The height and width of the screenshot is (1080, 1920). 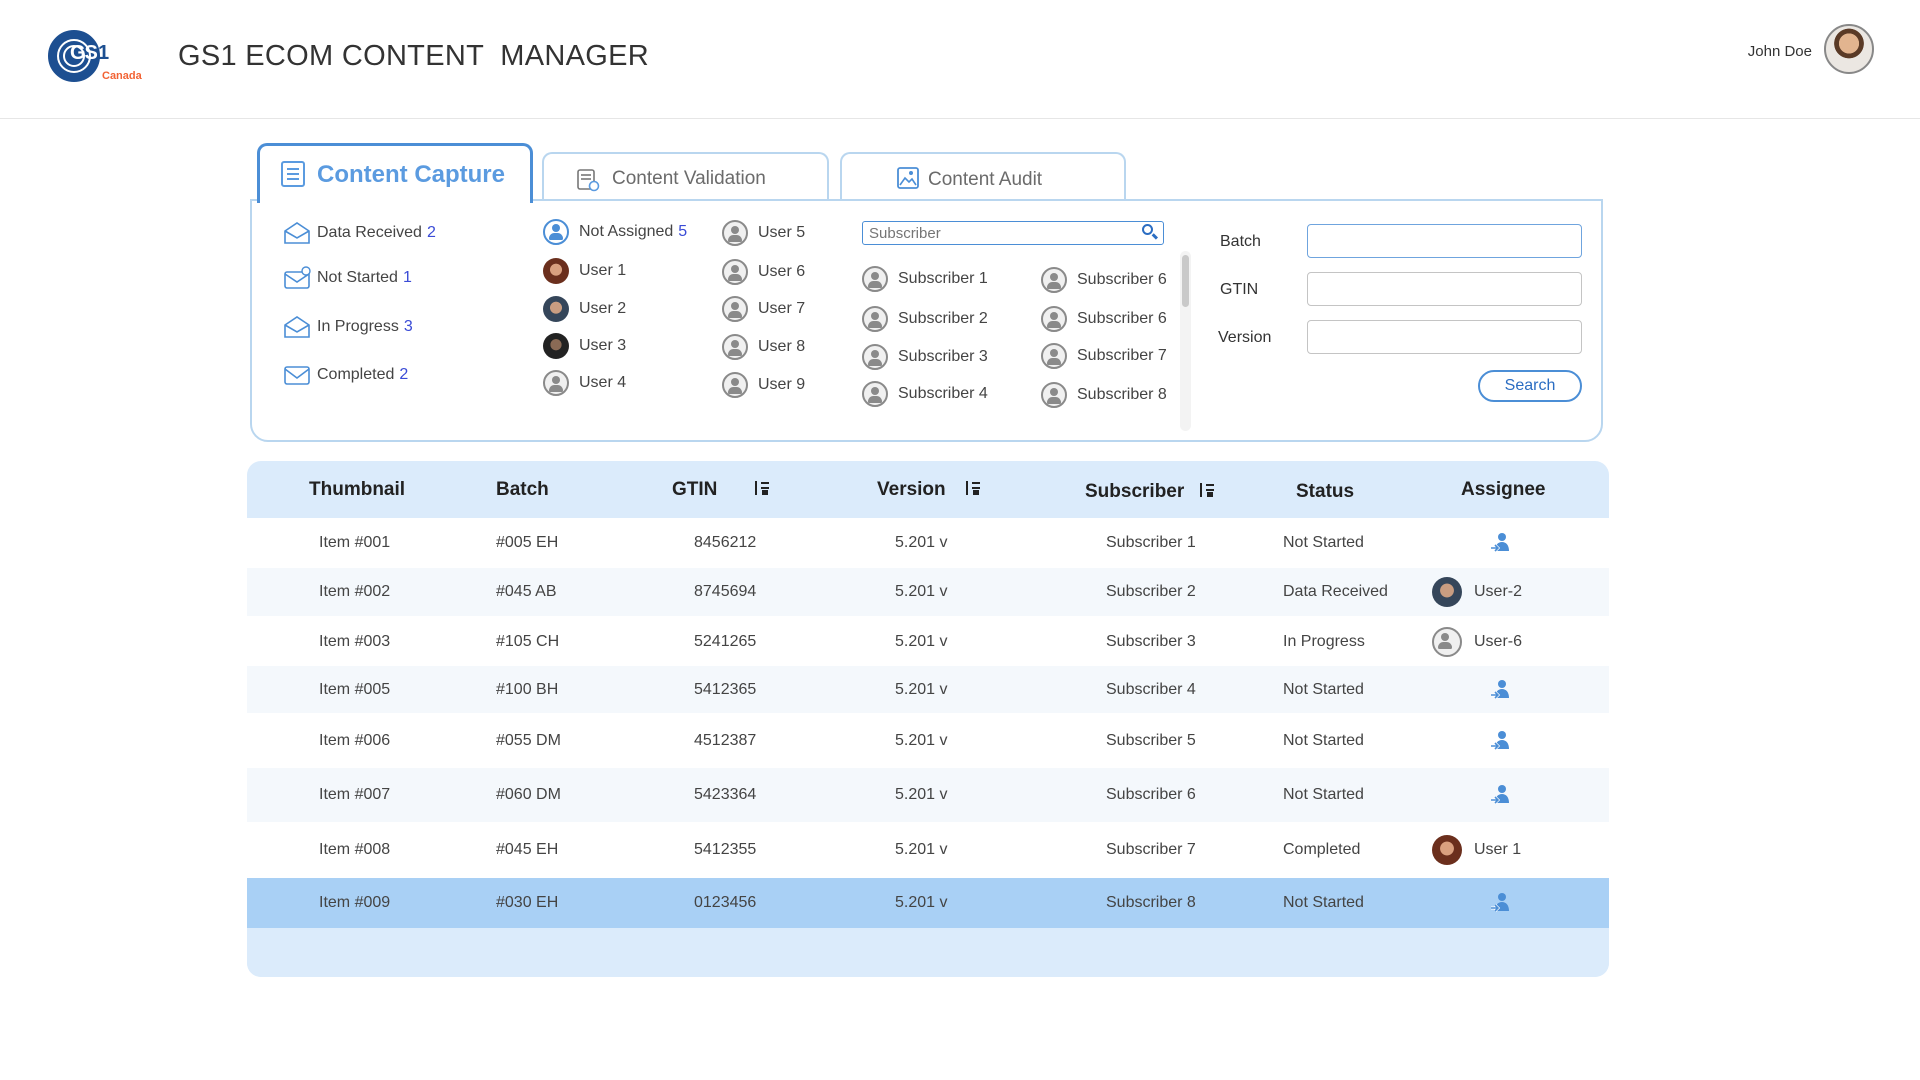 I want to click on envelope-icon, so click(x=297, y=375).